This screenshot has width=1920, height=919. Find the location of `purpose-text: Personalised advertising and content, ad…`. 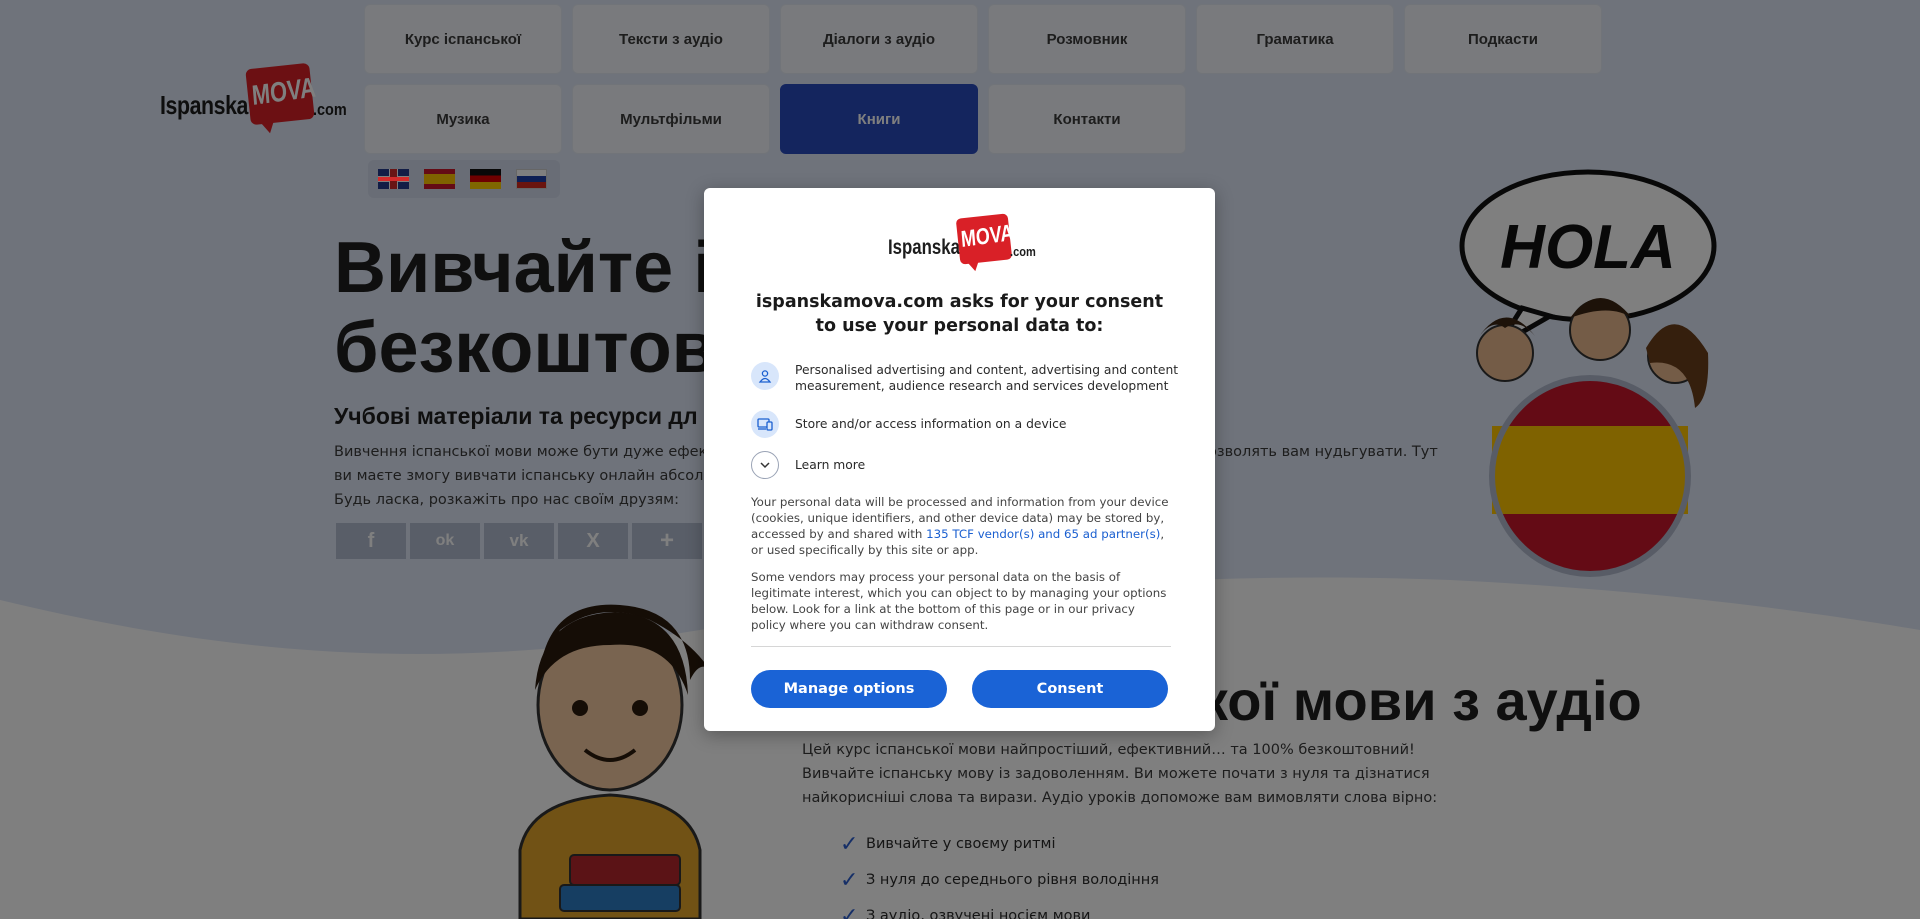

purpose-text: Personalised advertising and content, ad… is located at coordinates (987, 378).